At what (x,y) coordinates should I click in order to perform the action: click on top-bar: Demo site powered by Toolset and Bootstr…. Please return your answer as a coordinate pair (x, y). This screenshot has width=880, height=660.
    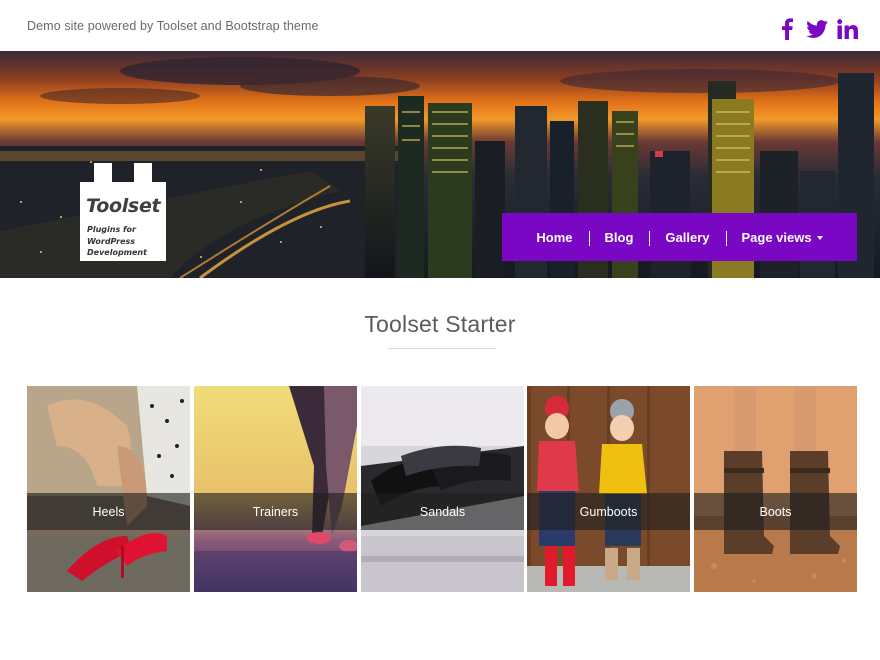
    Looking at the image, I should click on (440, 25).